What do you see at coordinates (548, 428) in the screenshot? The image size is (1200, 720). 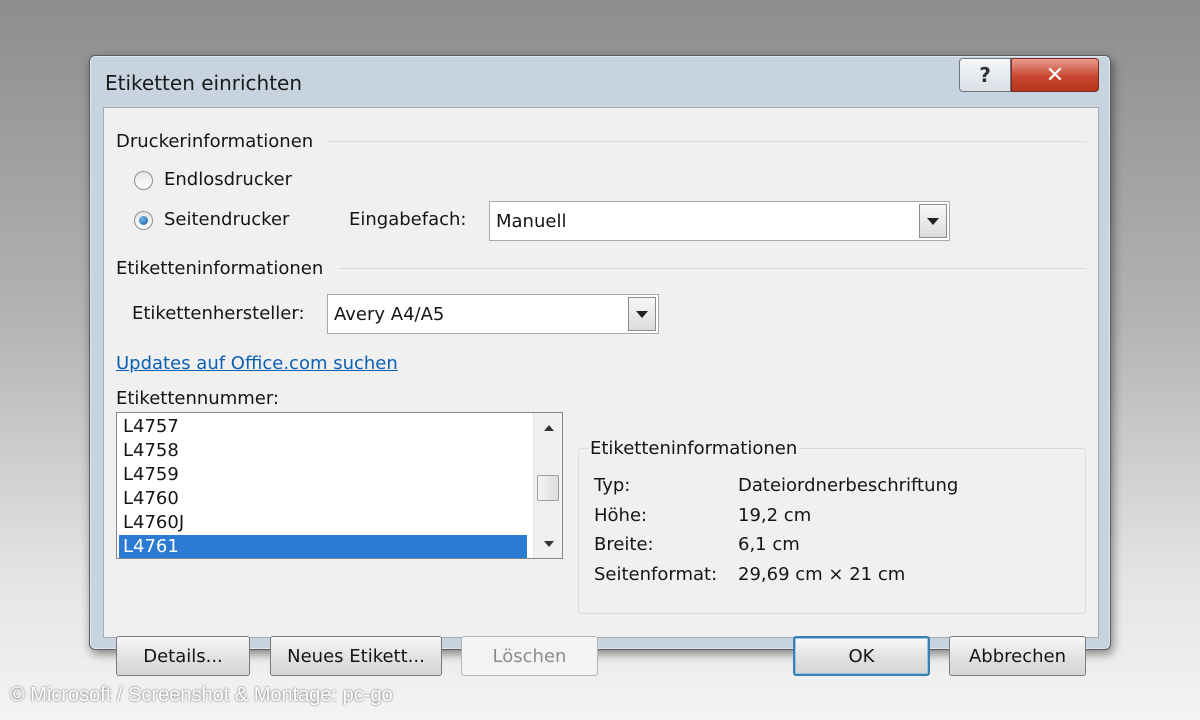 I see `scroll-up-icon` at bounding box center [548, 428].